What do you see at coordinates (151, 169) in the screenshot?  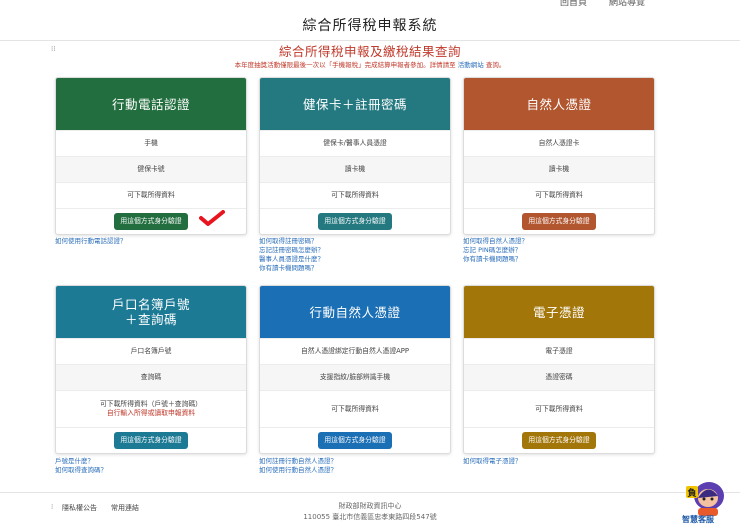 I see `requirement-row: 健保卡號` at bounding box center [151, 169].